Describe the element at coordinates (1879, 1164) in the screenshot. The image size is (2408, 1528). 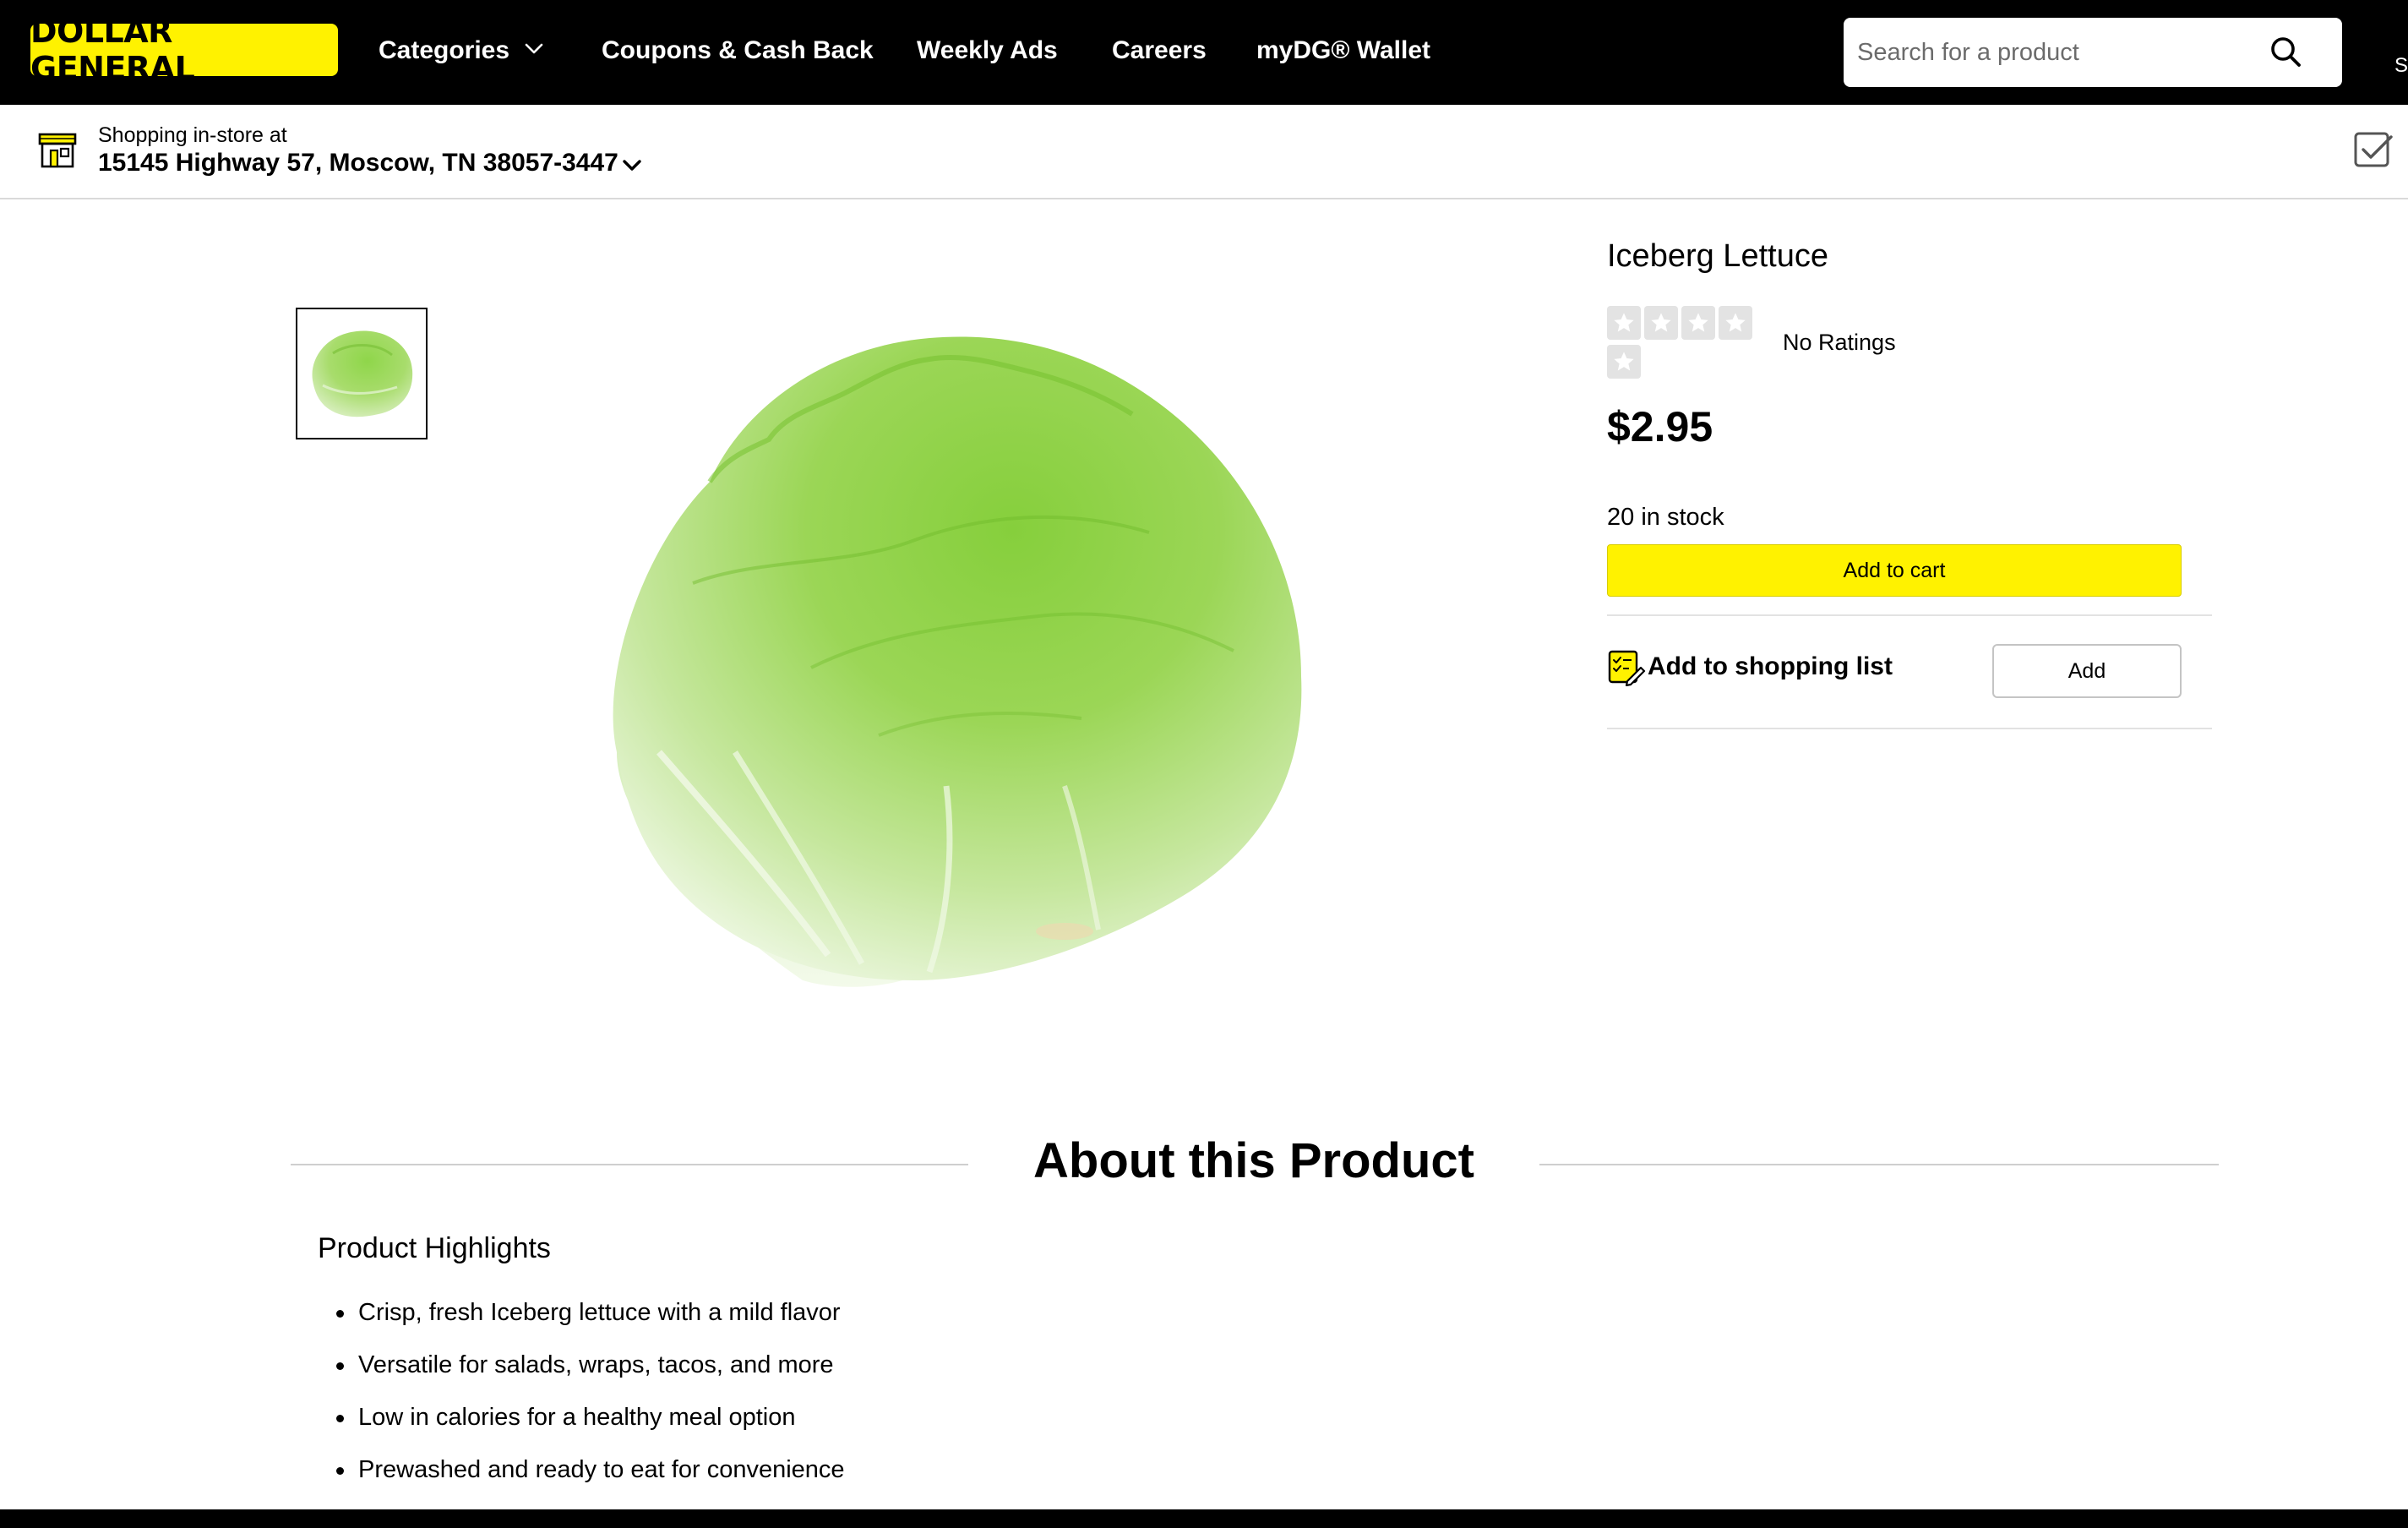
I see `section-divider-right` at that location.